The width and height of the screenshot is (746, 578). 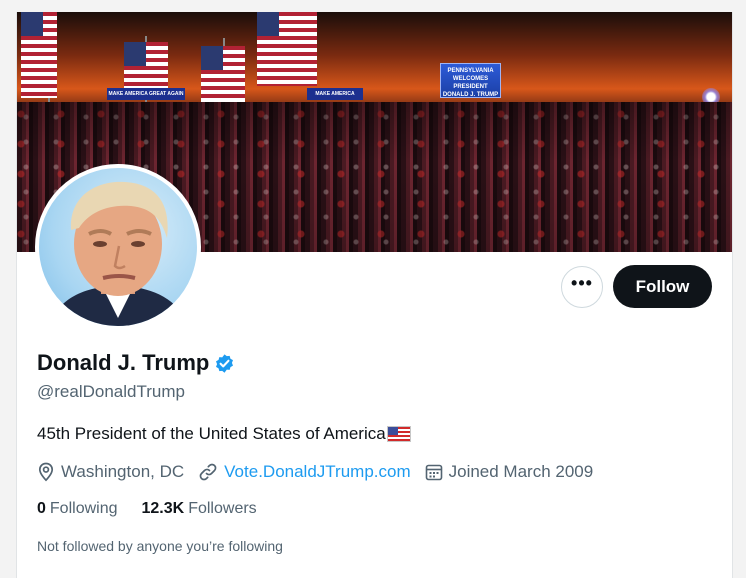 What do you see at coordinates (41, 508) in the screenshot?
I see `following-count: 0` at bounding box center [41, 508].